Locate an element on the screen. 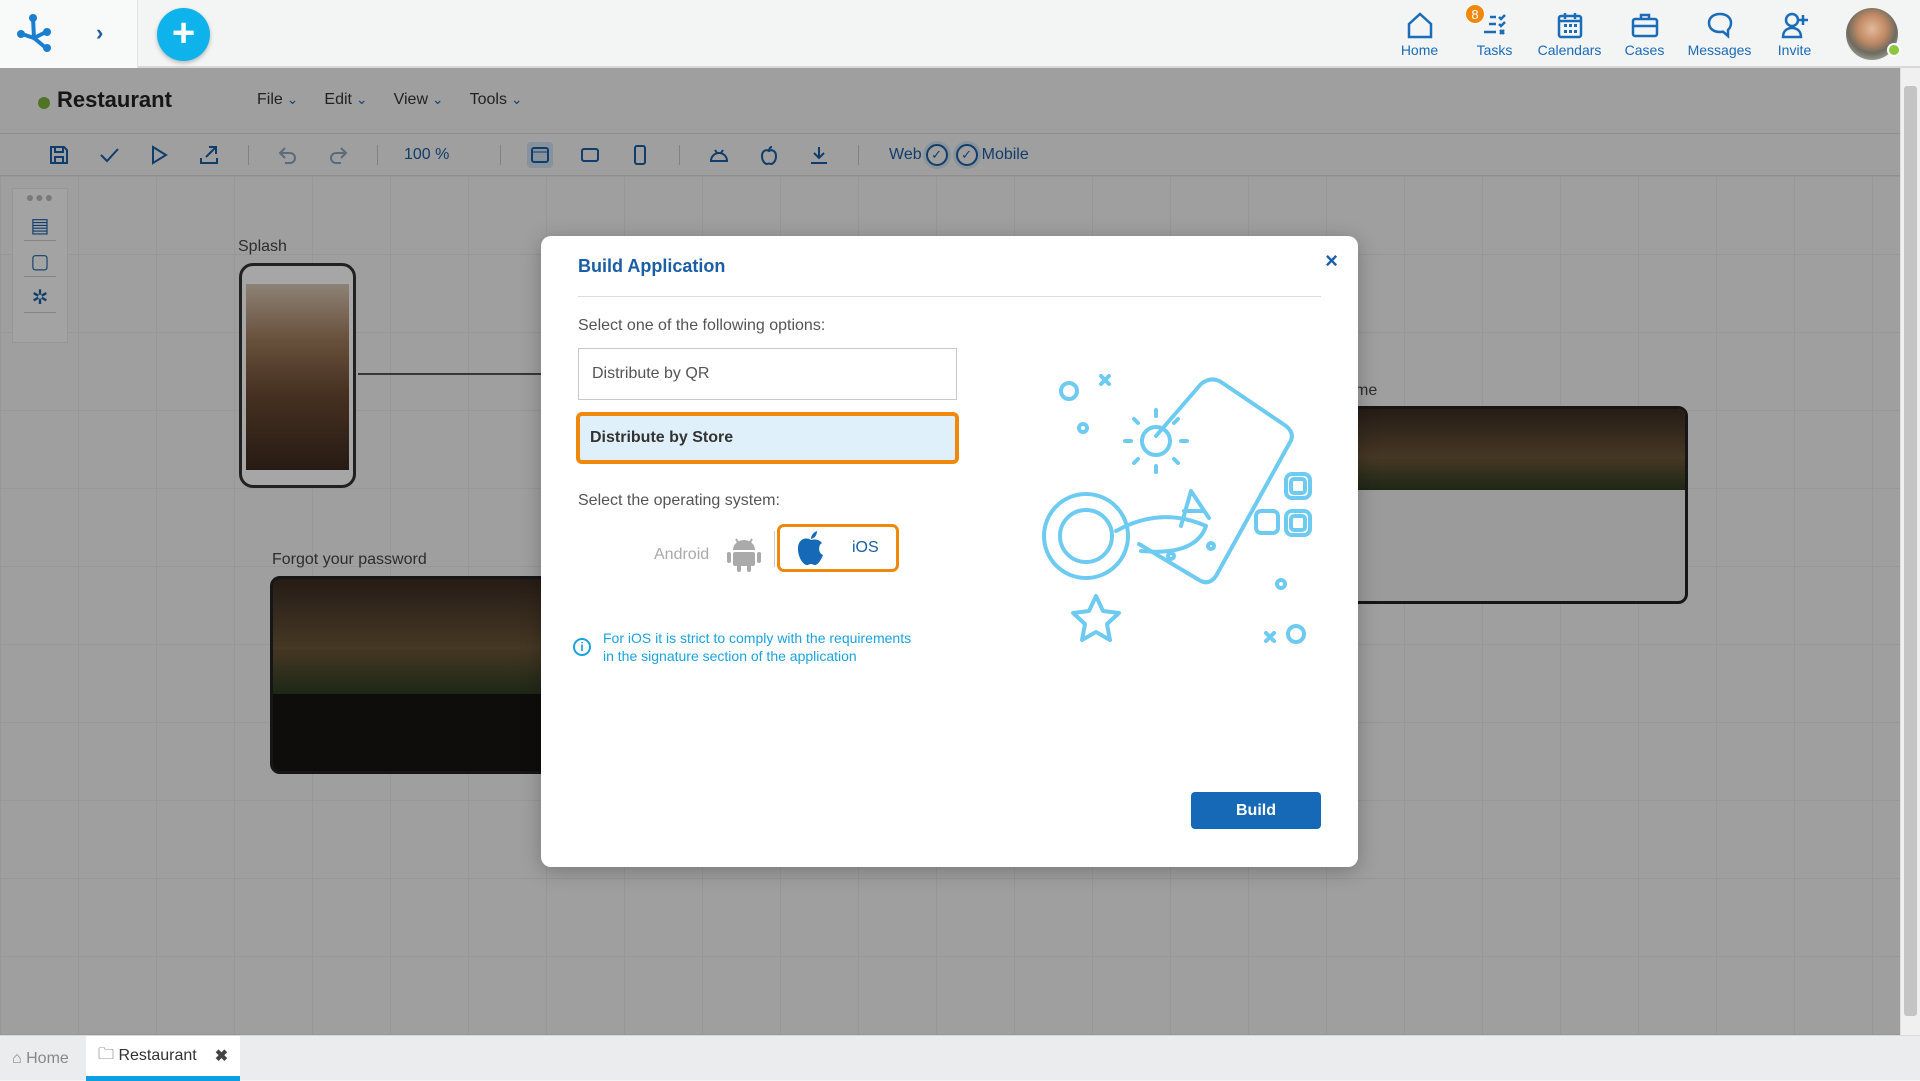 This screenshot has width=1920, height=1081. nav-invite: Invite is located at coordinates (1794, 34).